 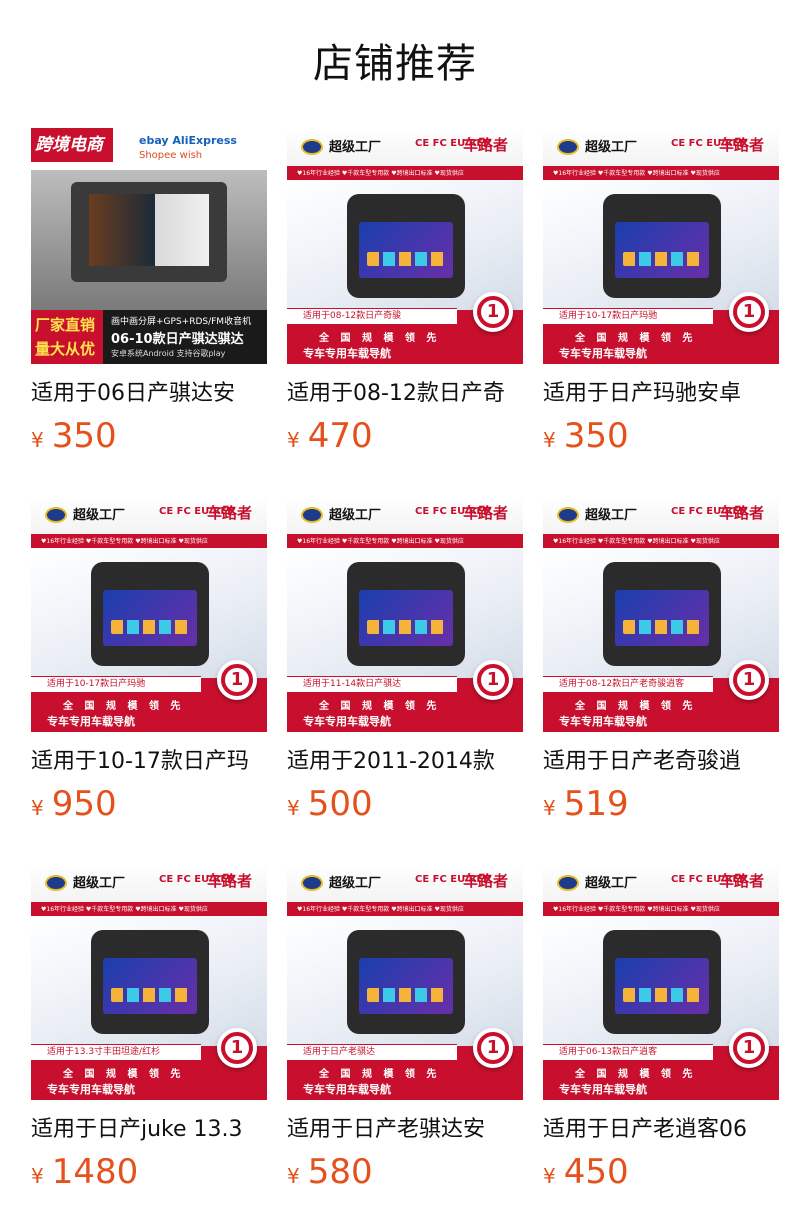 What do you see at coordinates (149, 1130) in the screenshot?
I see `product-name: 适用于日产juke 13.3` at bounding box center [149, 1130].